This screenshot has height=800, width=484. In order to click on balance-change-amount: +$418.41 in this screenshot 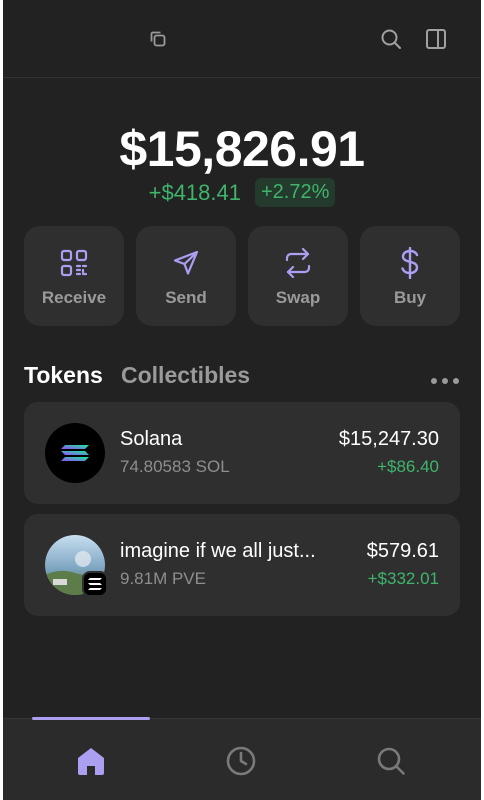, I will do `click(194, 192)`.